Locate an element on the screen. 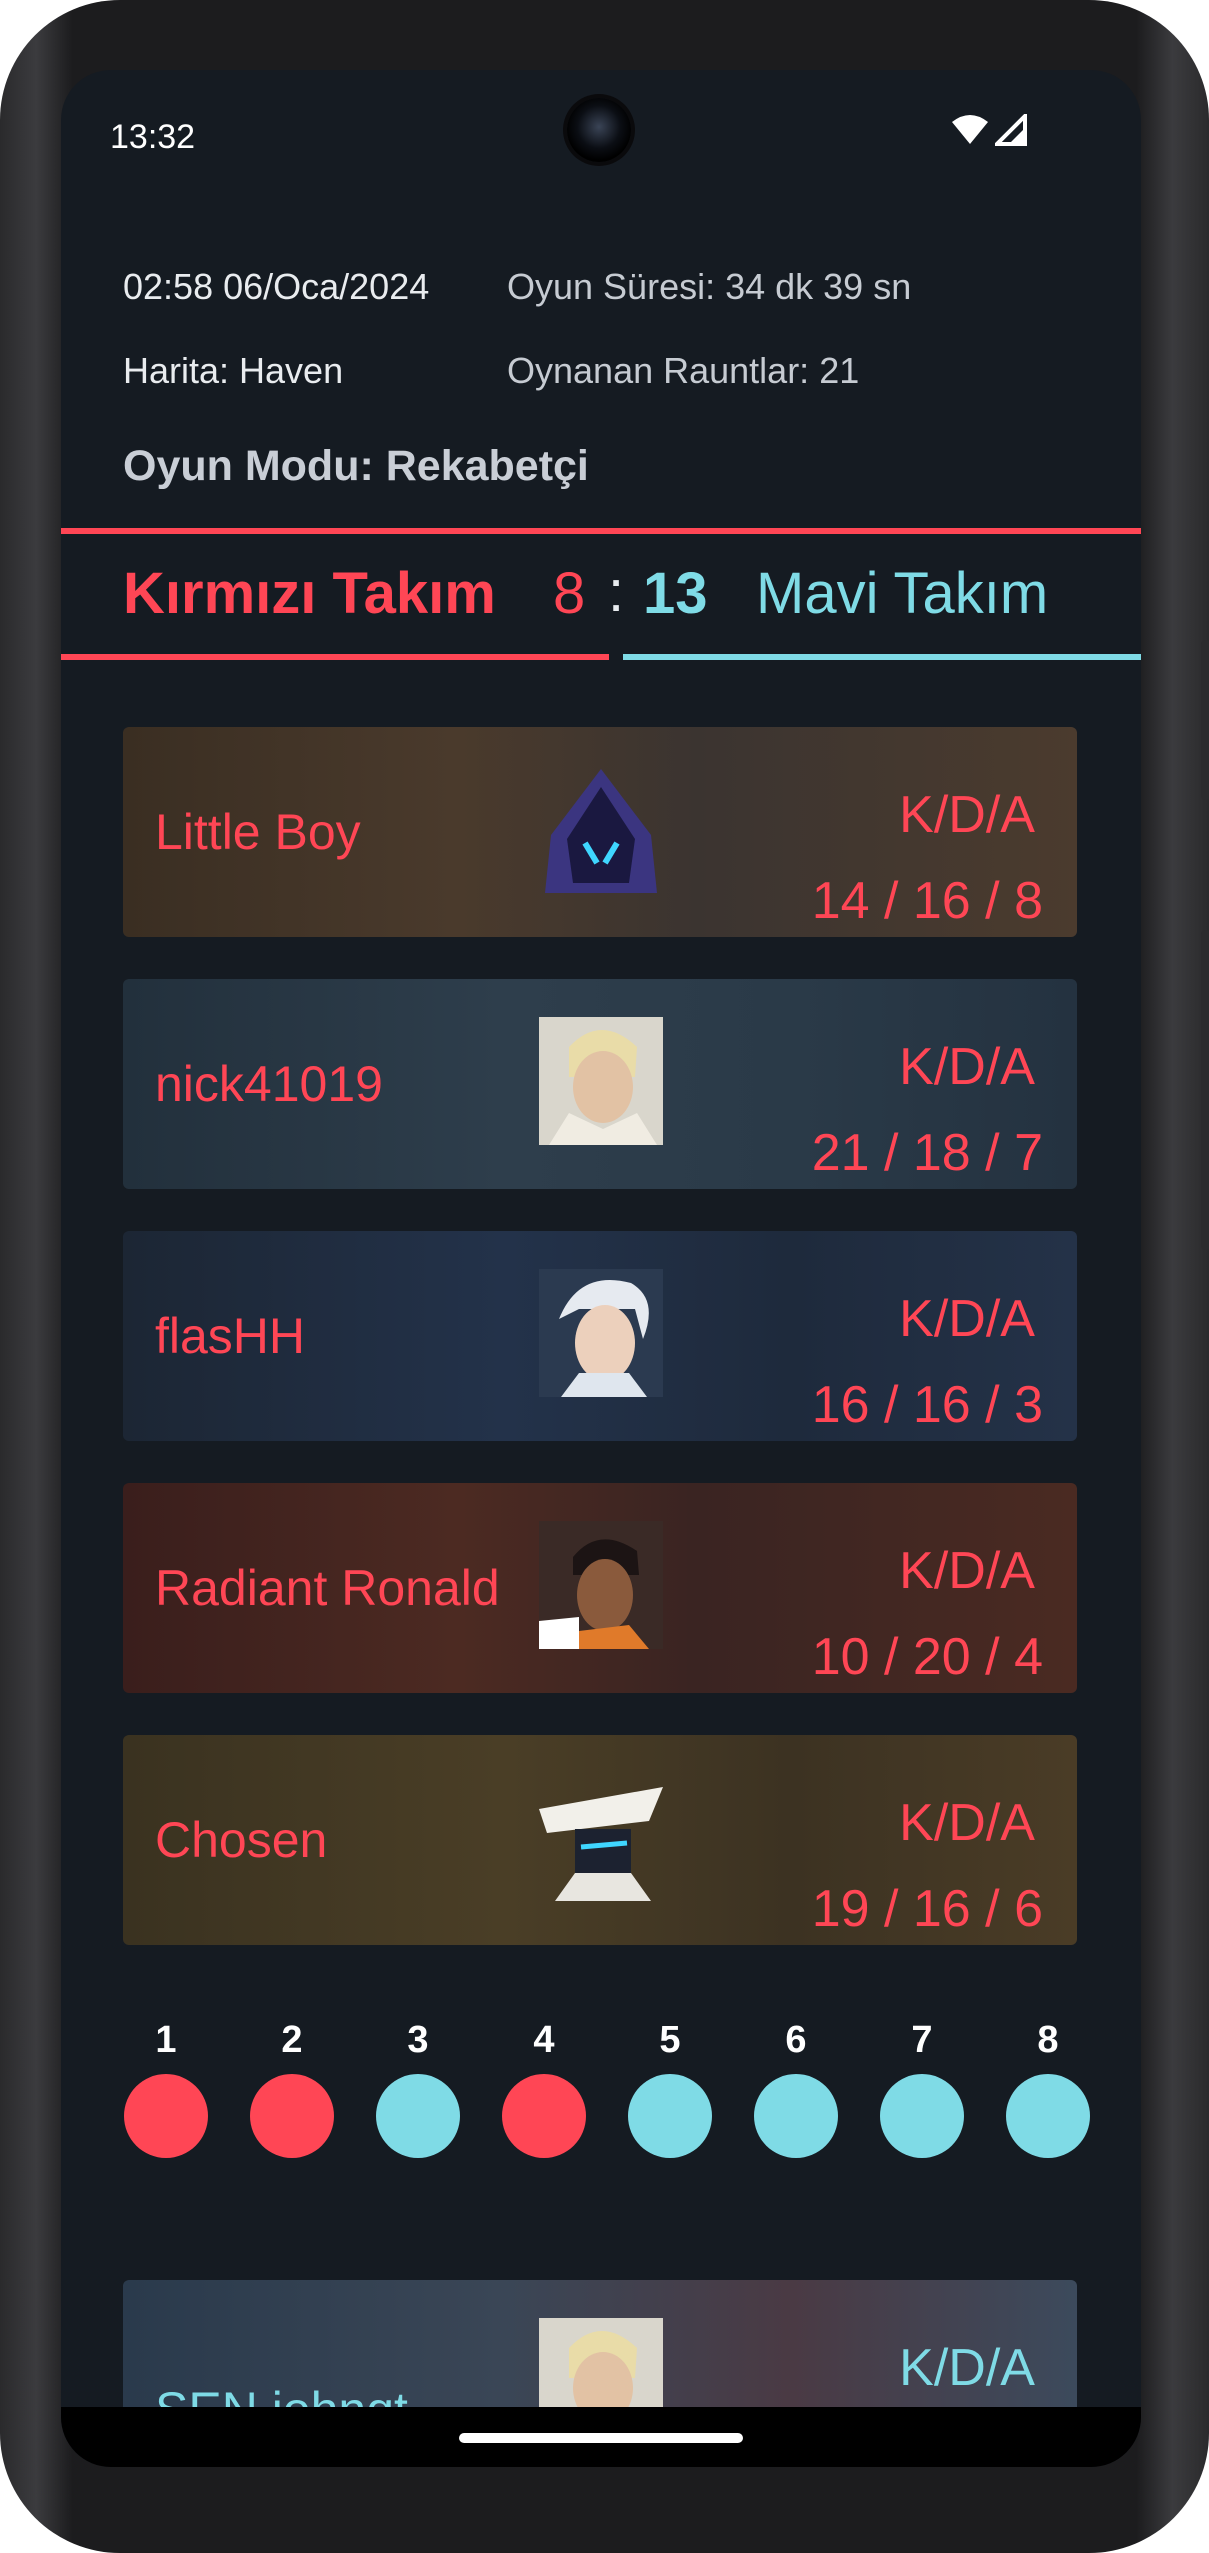 The width and height of the screenshot is (1209, 2553). kda-value: 21 / 18 / 7 is located at coordinates (927, 1153).